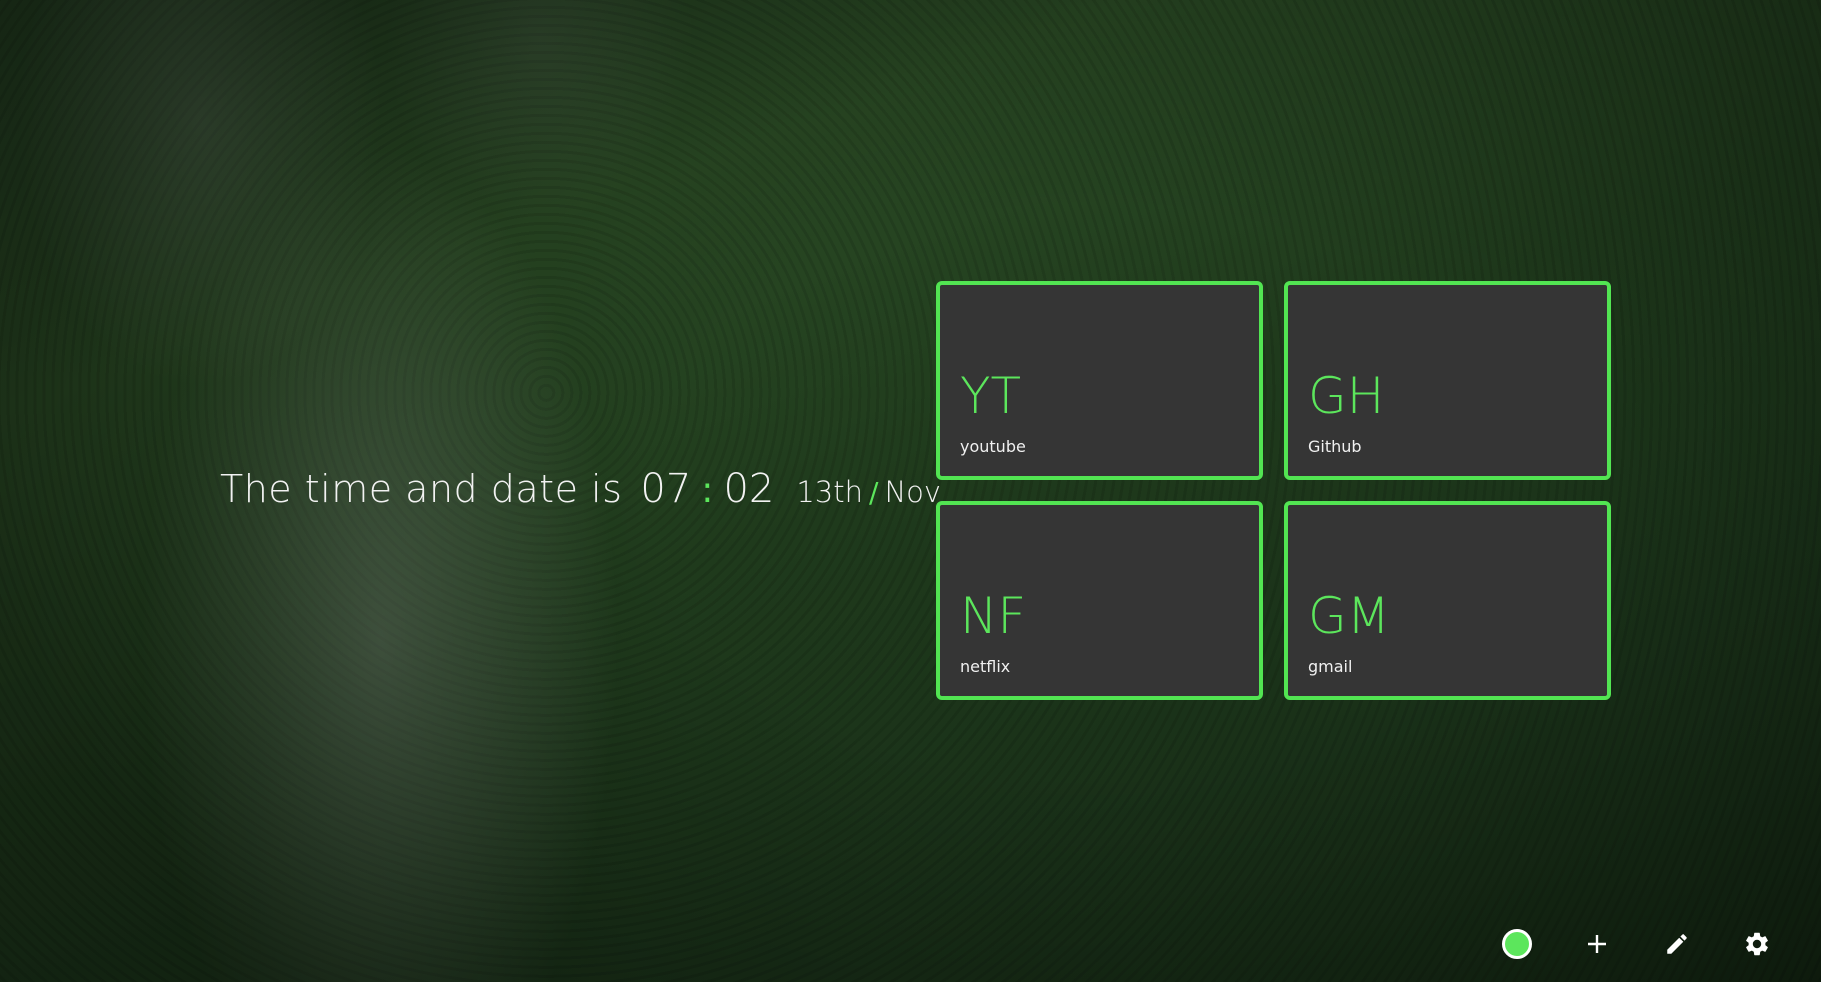  Describe the element at coordinates (1447, 600) in the screenshot. I see `shortcut-tile-gmail: GM gmail` at that location.